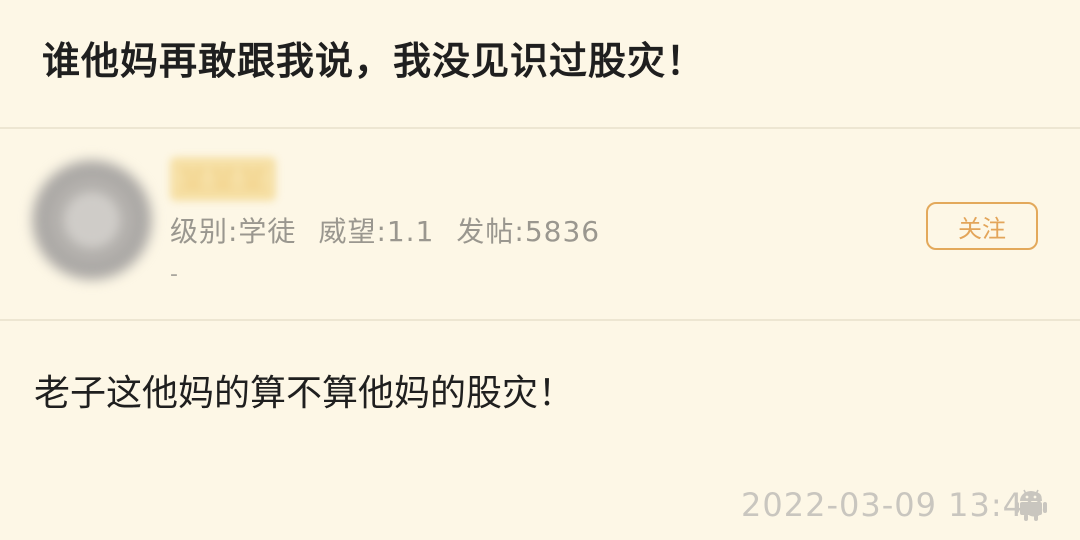 The height and width of the screenshot is (540, 1080). What do you see at coordinates (376, 231) in the screenshot?
I see `author-reputation: 威望:1.1` at bounding box center [376, 231].